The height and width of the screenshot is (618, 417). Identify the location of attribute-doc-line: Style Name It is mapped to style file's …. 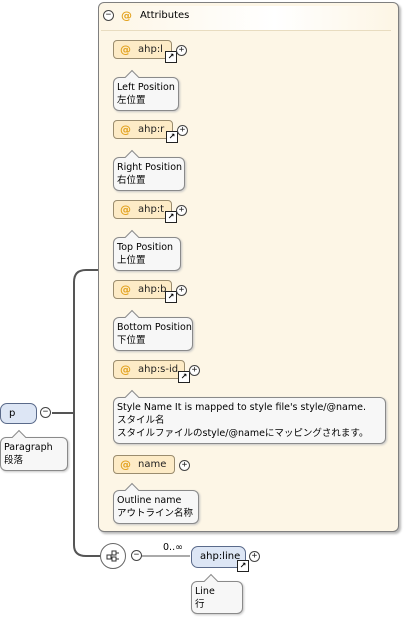
(241, 407).